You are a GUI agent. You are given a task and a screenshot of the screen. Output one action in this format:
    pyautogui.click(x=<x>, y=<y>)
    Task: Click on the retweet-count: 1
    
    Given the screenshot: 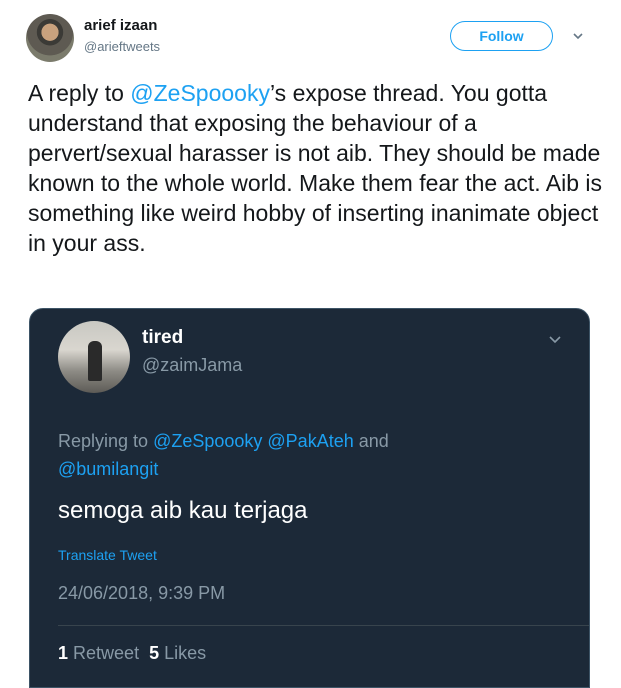 What is the action you would take?
    pyautogui.click(x=63, y=653)
    